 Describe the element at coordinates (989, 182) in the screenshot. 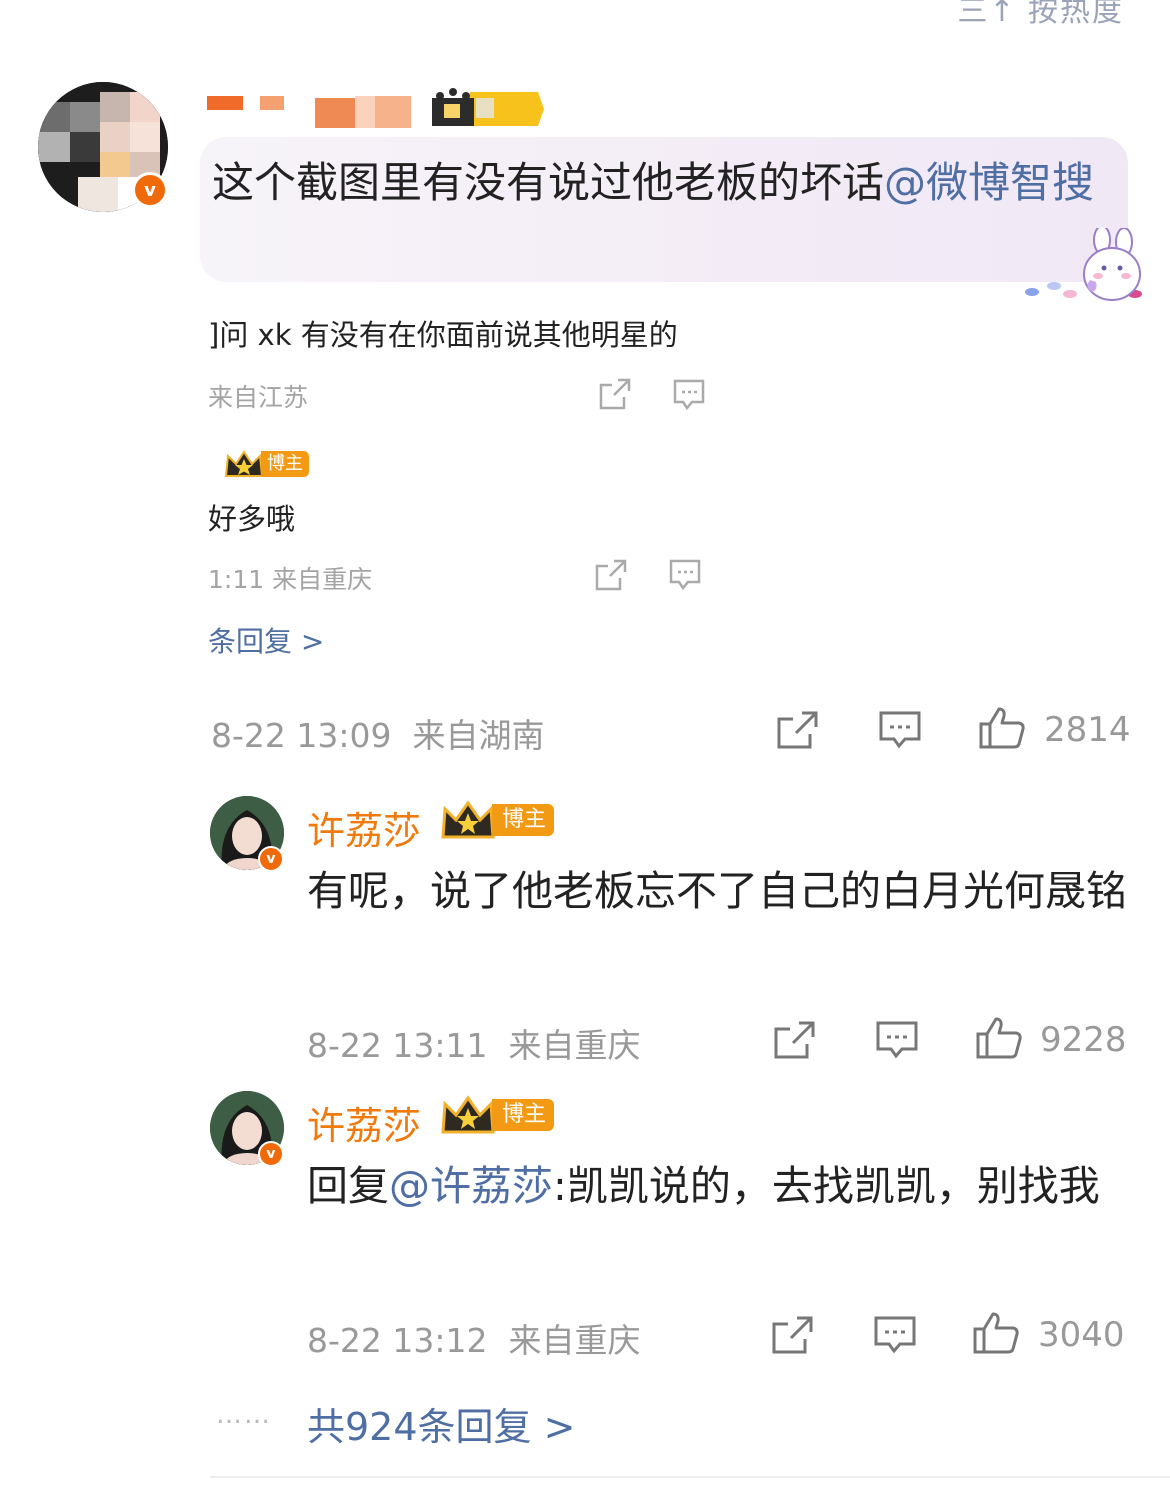

I see `mention-link: @微博智搜` at that location.